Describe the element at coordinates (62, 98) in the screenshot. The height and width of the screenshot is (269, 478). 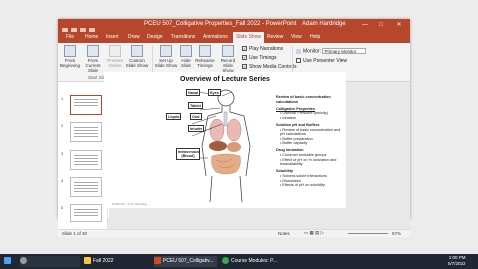
I see `thumbnail-number: 1` at that location.